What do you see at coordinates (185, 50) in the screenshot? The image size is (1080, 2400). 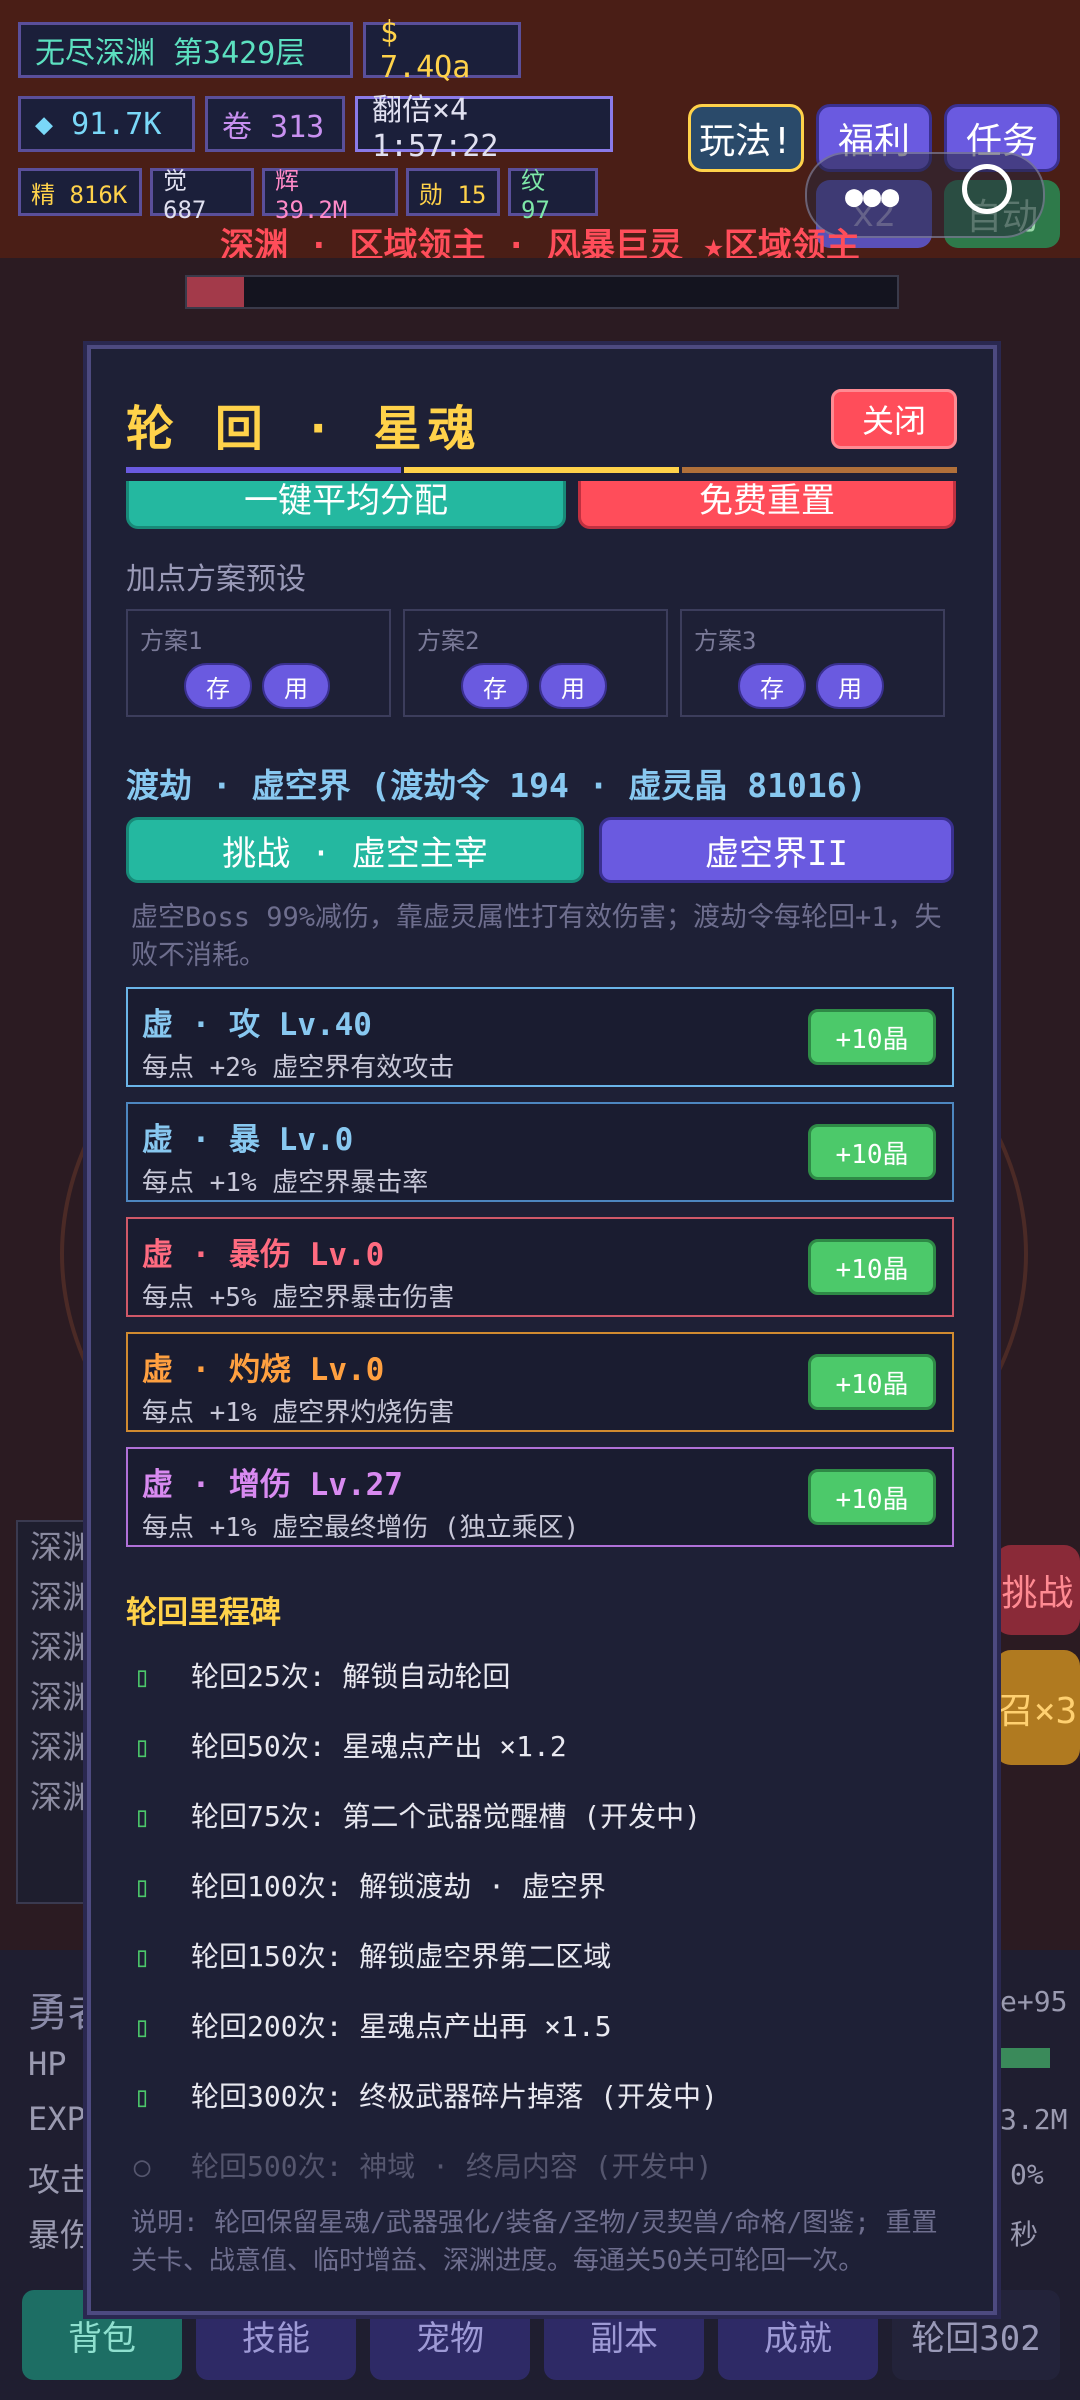 I see `realm-floor-chip: 无尽深渊 第3429层` at bounding box center [185, 50].